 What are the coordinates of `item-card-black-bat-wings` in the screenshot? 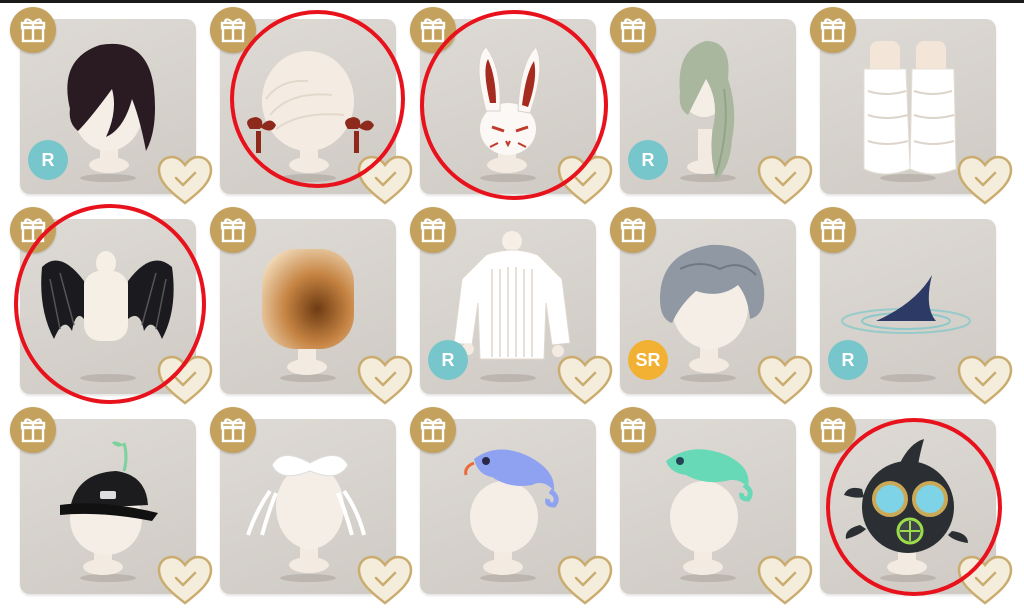 It's located at (111, 306).